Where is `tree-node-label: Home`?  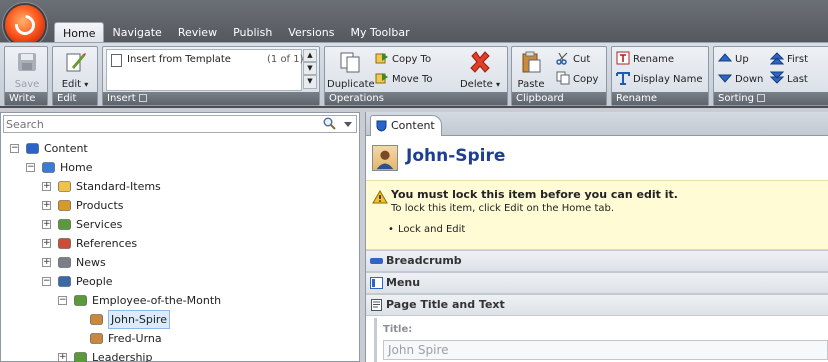 tree-node-label: Home is located at coordinates (76, 167).